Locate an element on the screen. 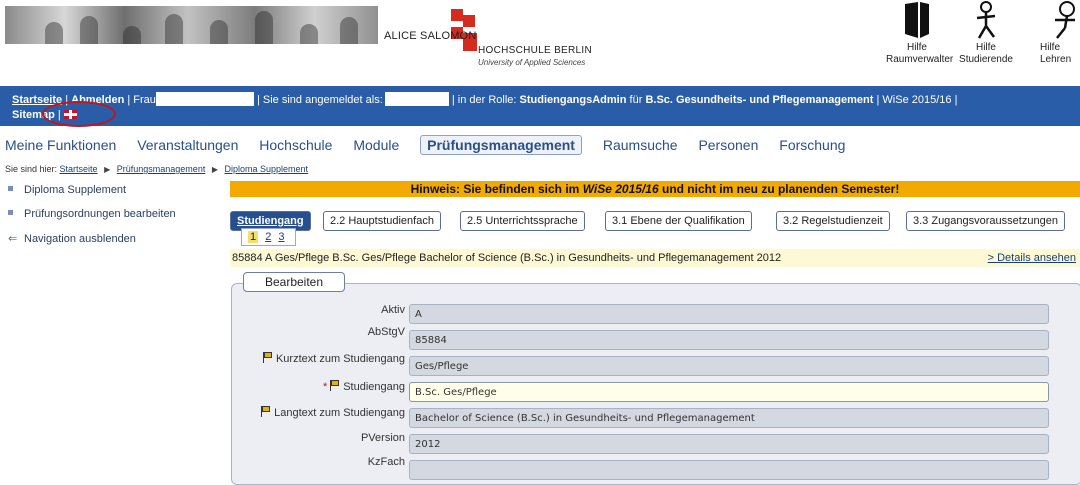 The height and width of the screenshot is (485, 1080). raum-help-icon is located at coordinates (917, 20).